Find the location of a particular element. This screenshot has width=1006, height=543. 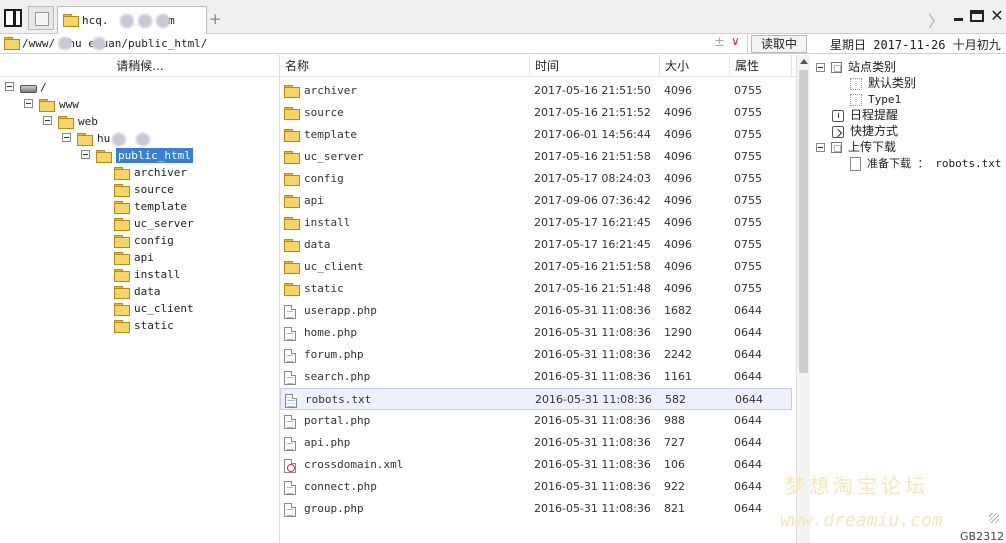

tree-node-child: uc_client is located at coordinates (154, 308).